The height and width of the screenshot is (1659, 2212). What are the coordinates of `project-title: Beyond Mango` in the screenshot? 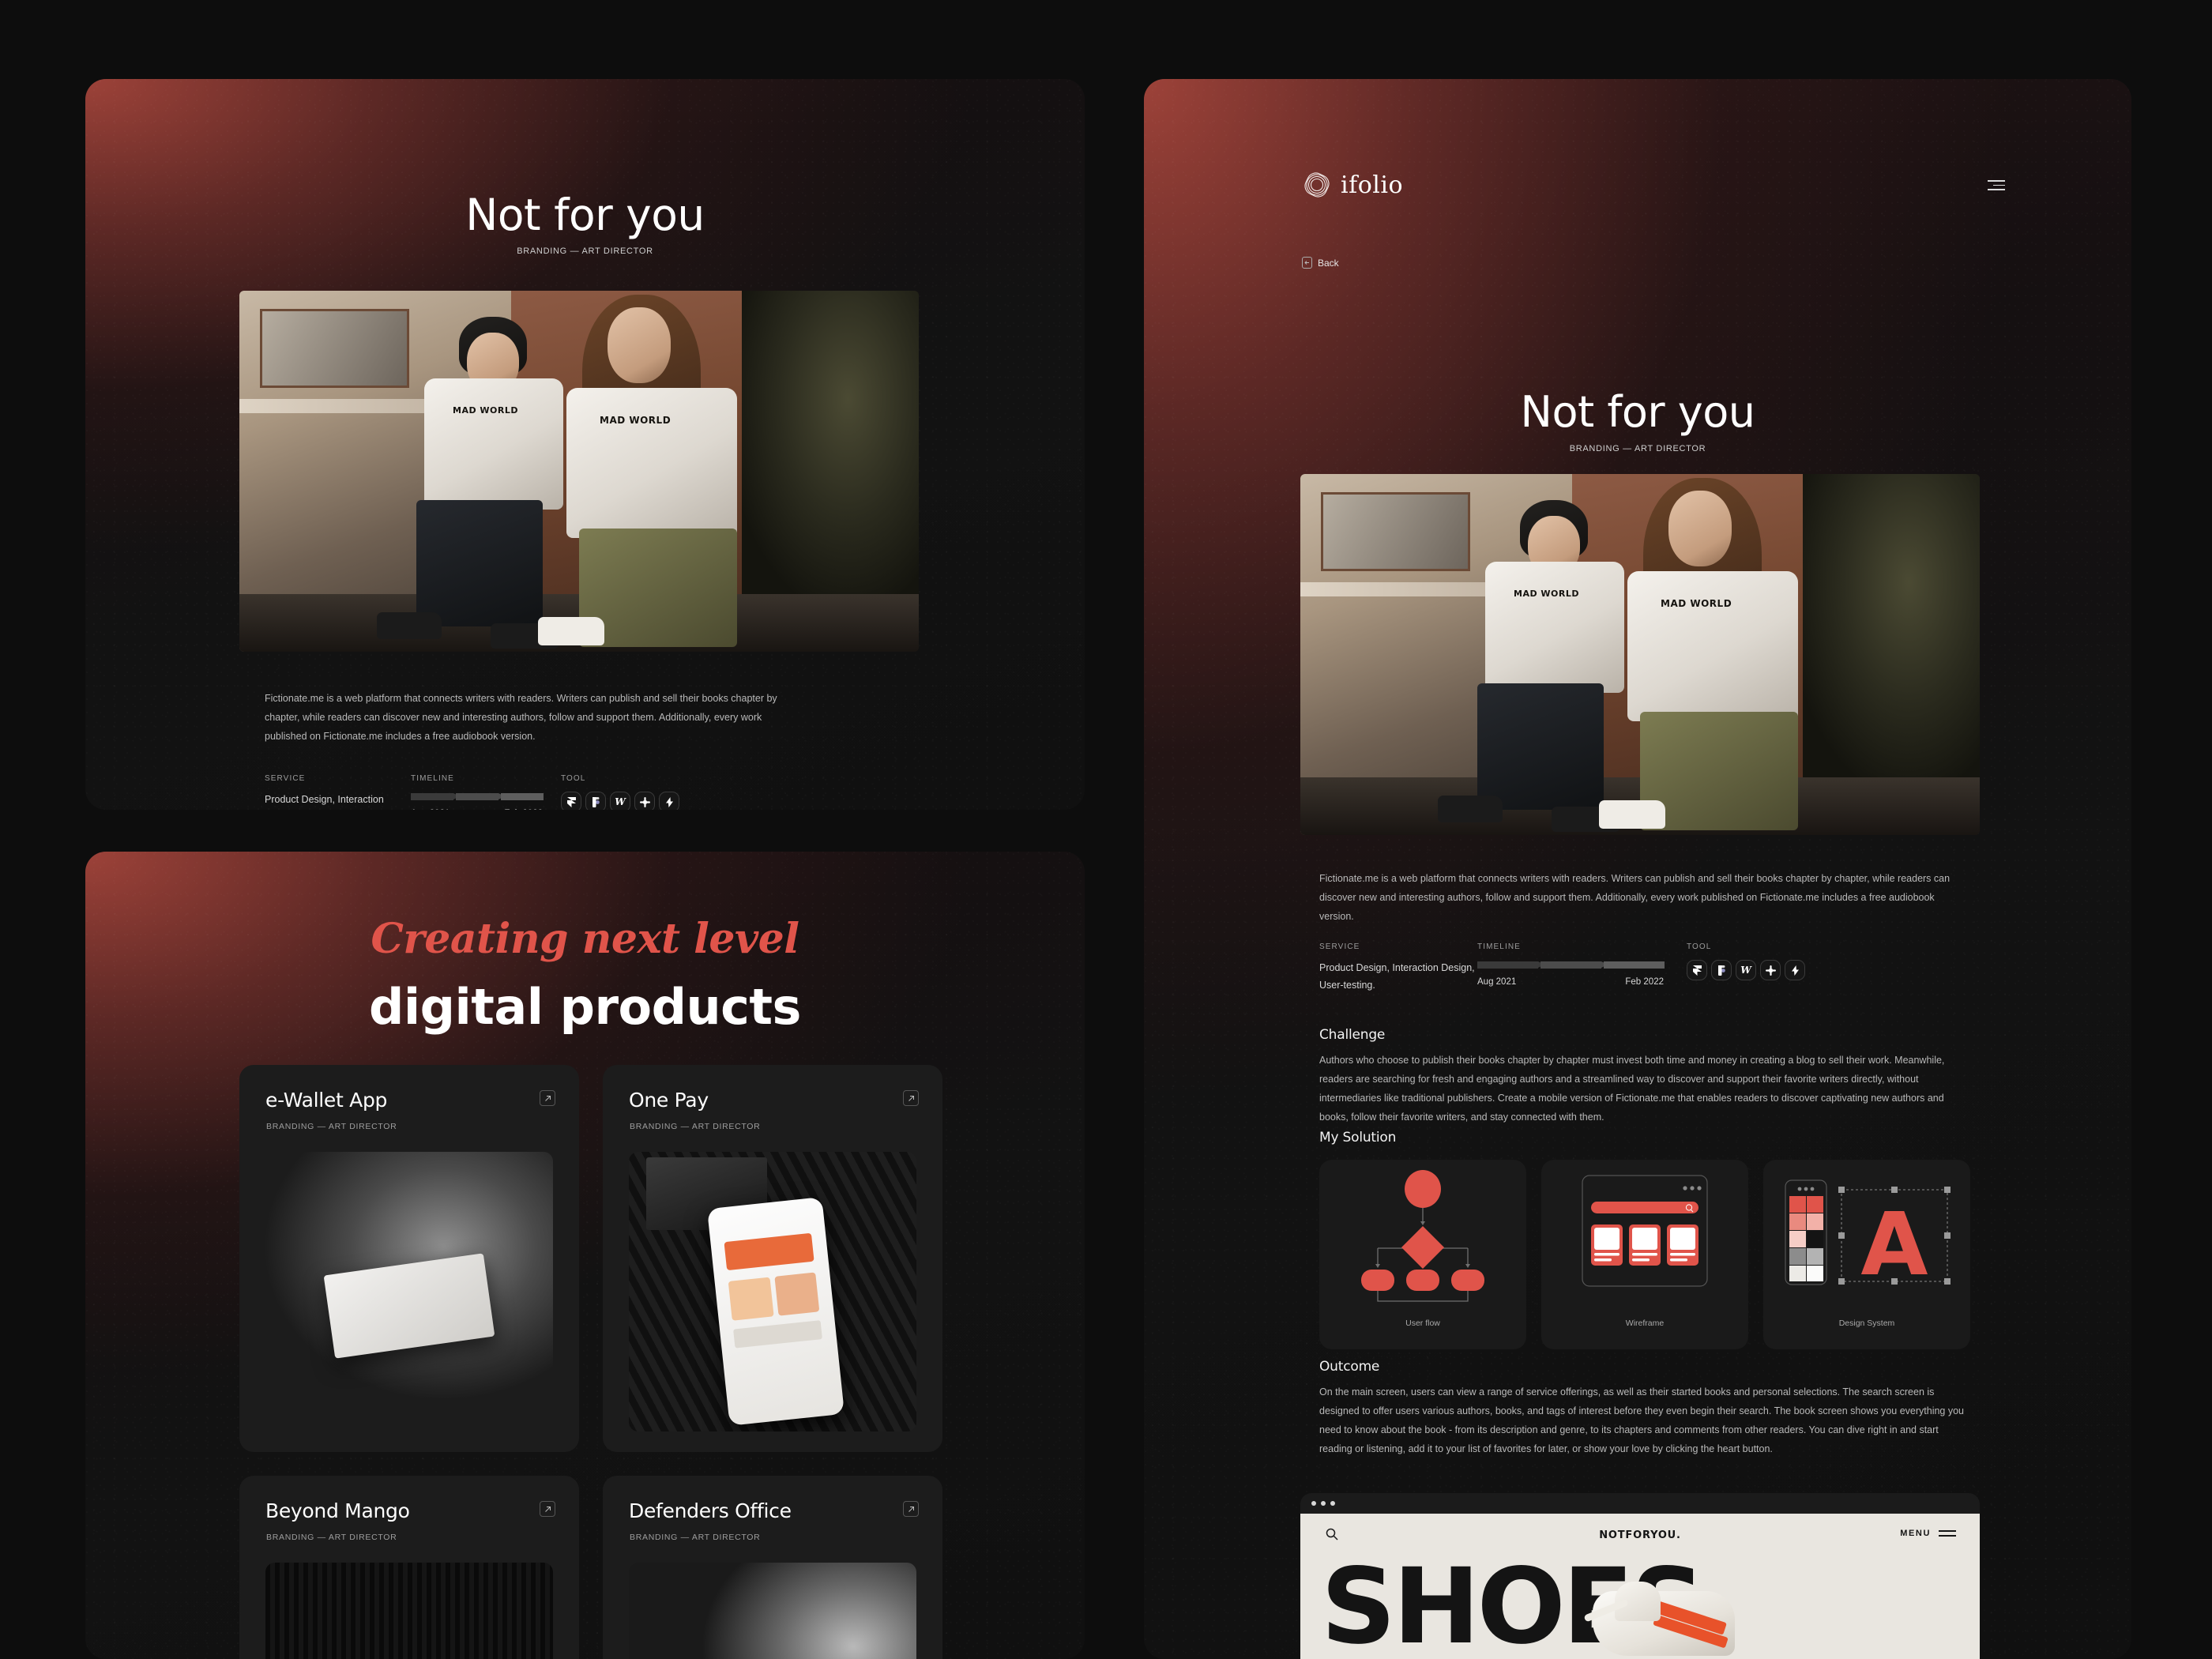 It's located at (337, 1511).